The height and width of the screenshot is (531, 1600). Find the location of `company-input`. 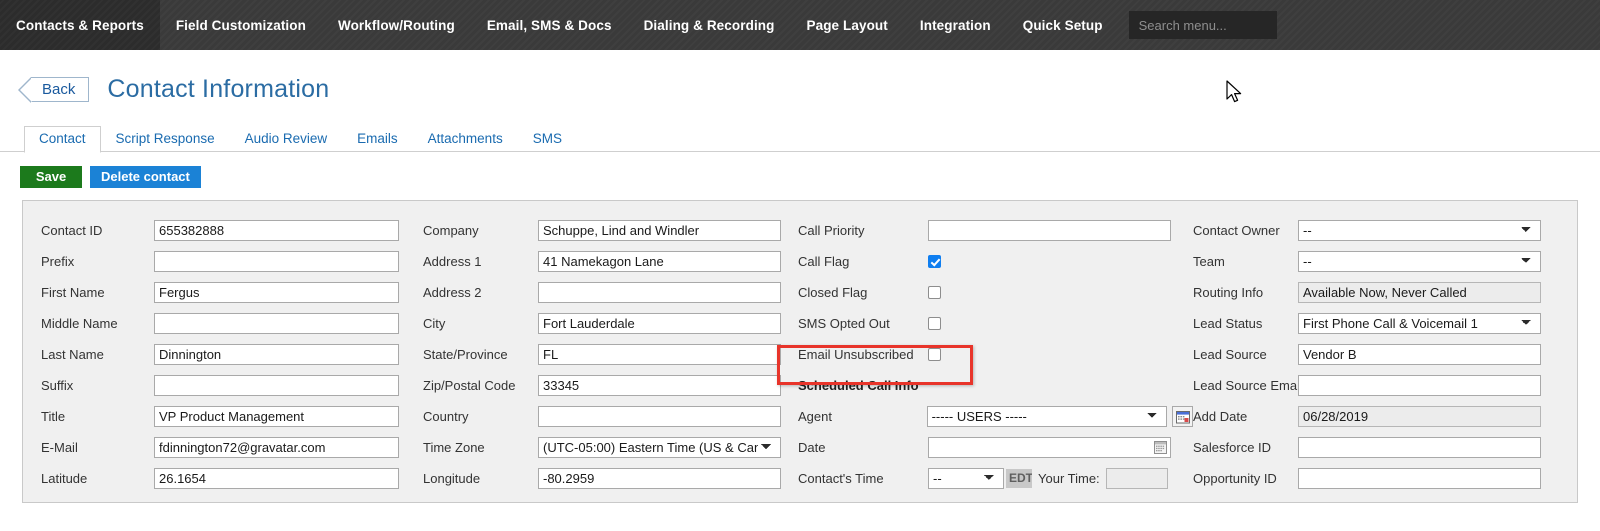

company-input is located at coordinates (659, 230).